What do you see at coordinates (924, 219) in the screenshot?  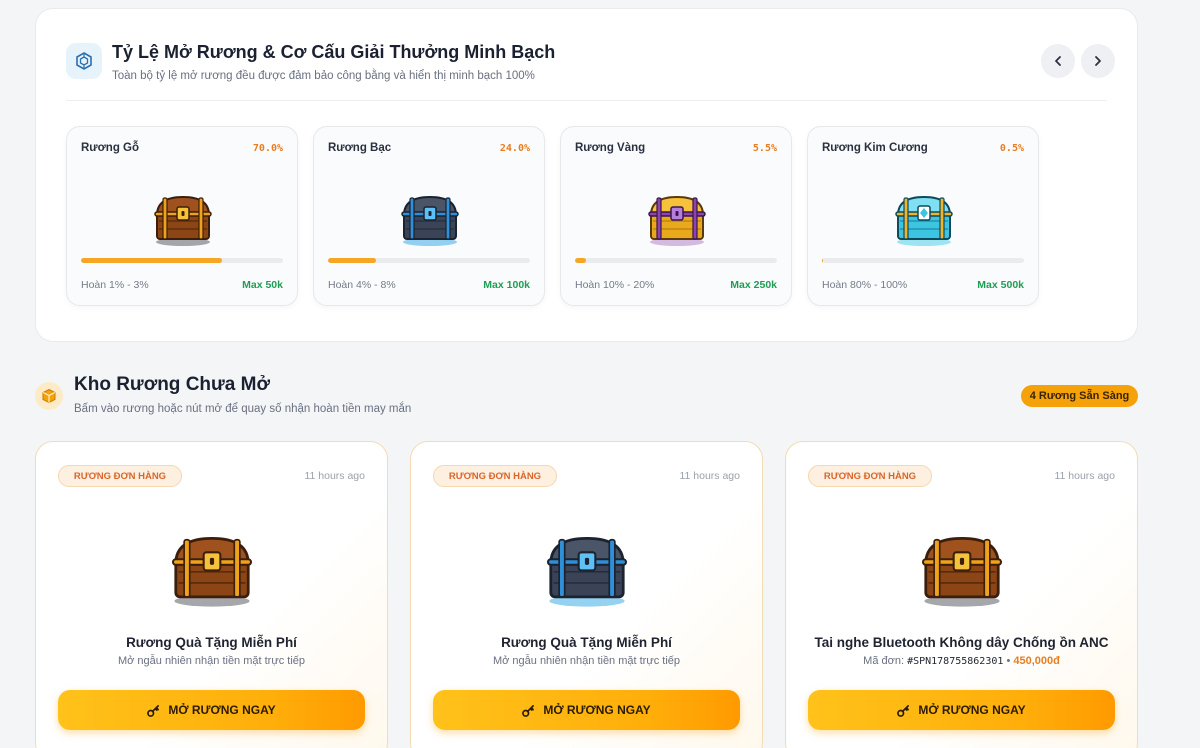 I see `diamond-chest-icon` at bounding box center [924, 219].